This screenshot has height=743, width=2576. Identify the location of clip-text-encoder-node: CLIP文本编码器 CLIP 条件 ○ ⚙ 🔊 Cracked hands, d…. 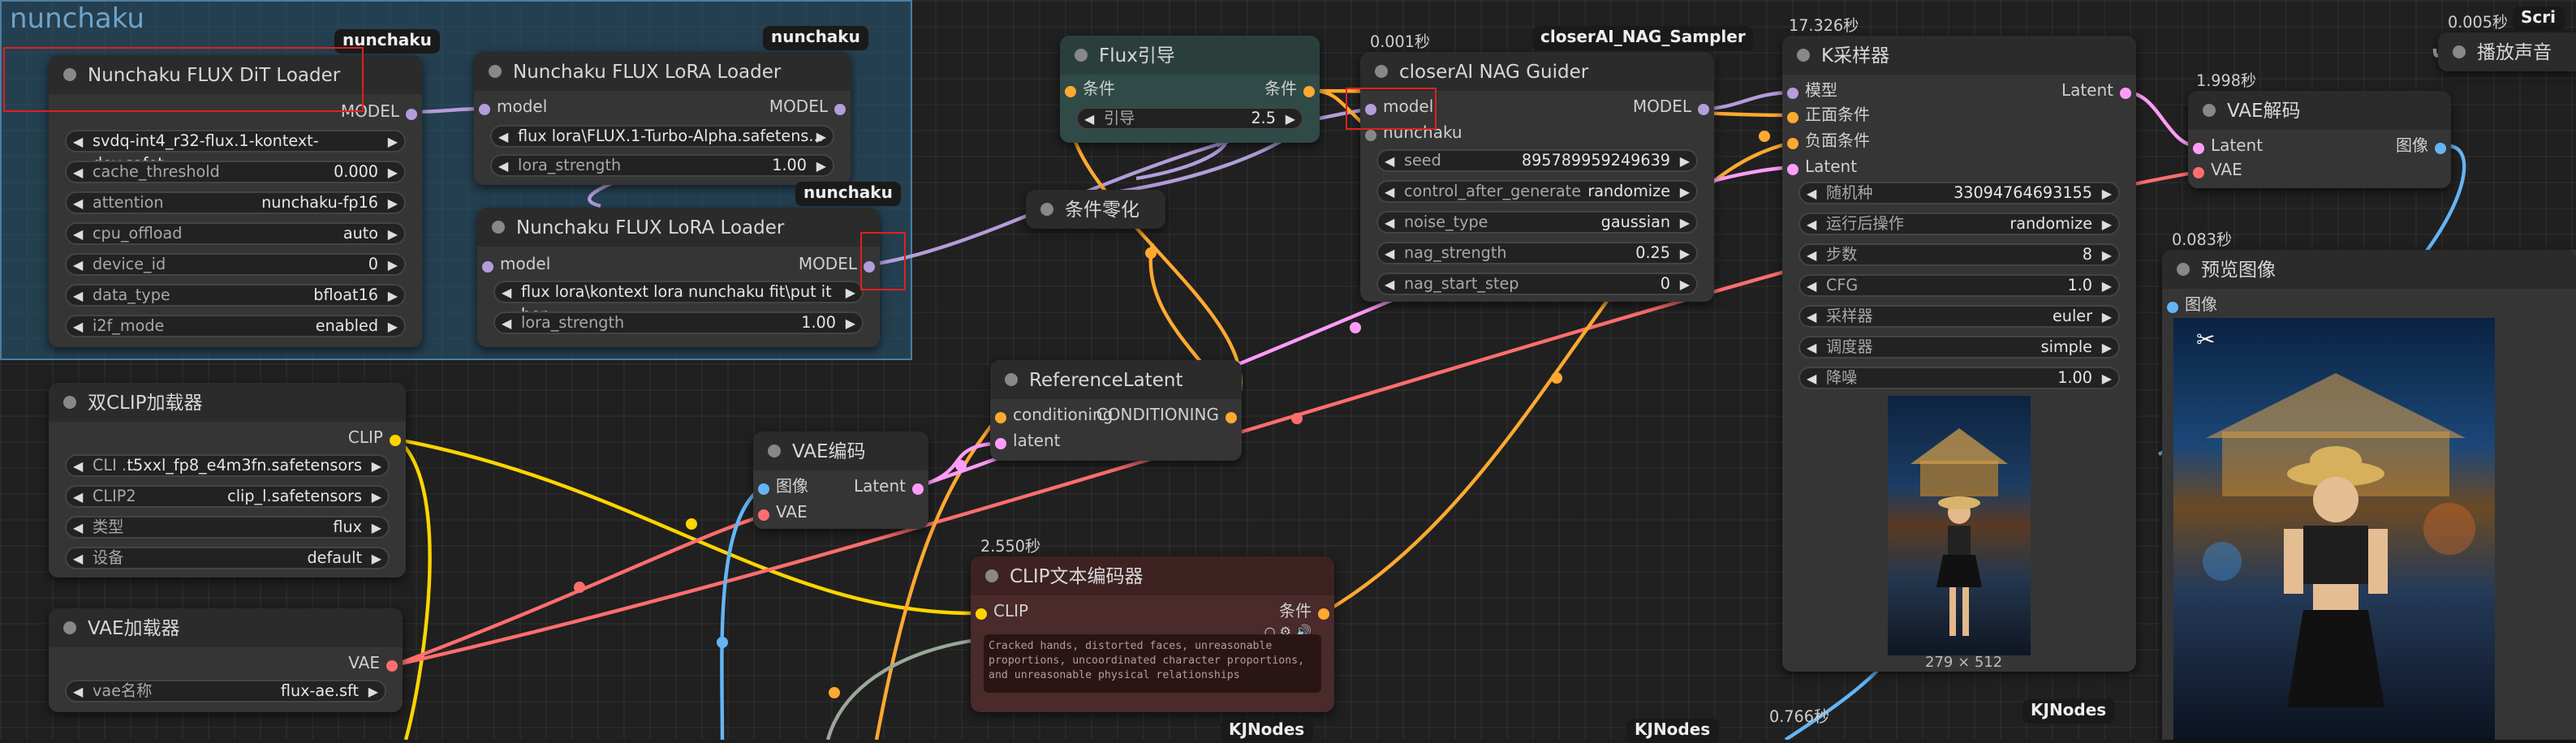
(1152, 634).